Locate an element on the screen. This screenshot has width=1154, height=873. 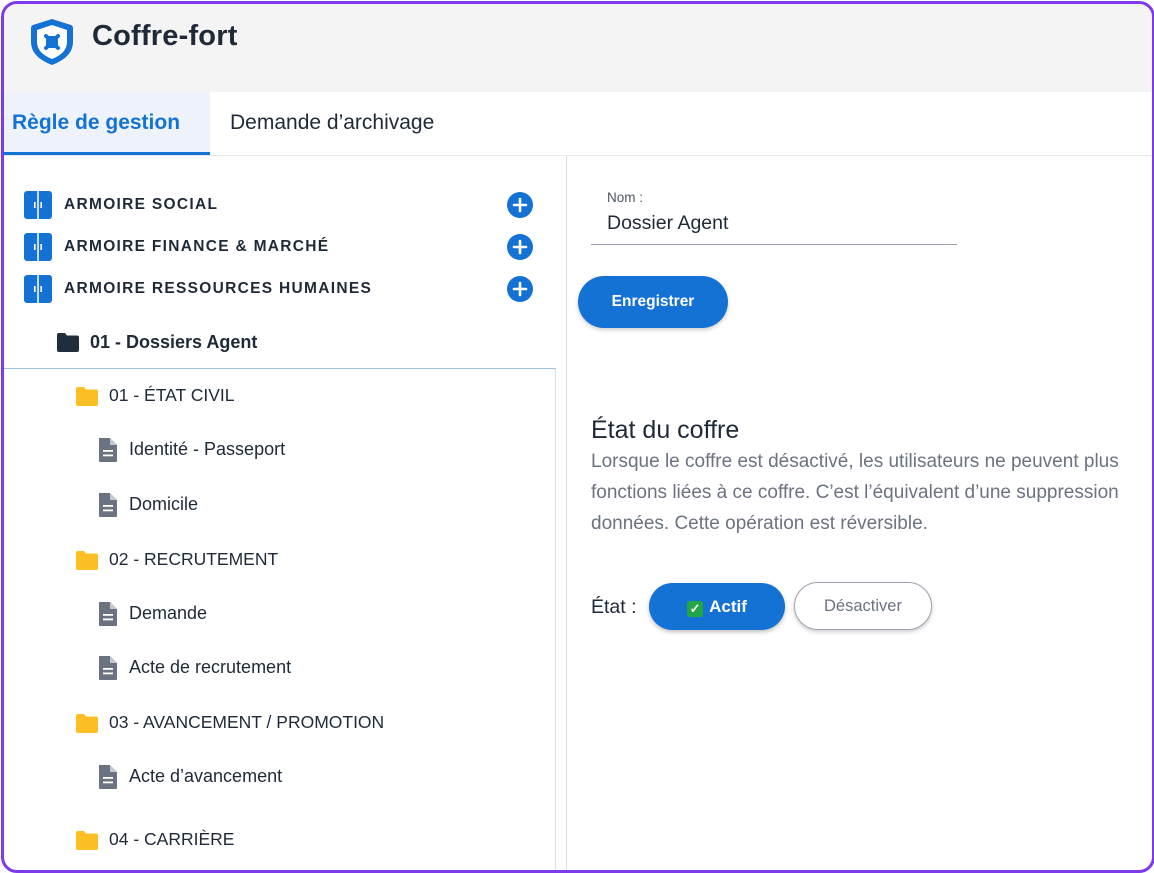
name-field-label: Nom : is located at coordinates (625, 197).